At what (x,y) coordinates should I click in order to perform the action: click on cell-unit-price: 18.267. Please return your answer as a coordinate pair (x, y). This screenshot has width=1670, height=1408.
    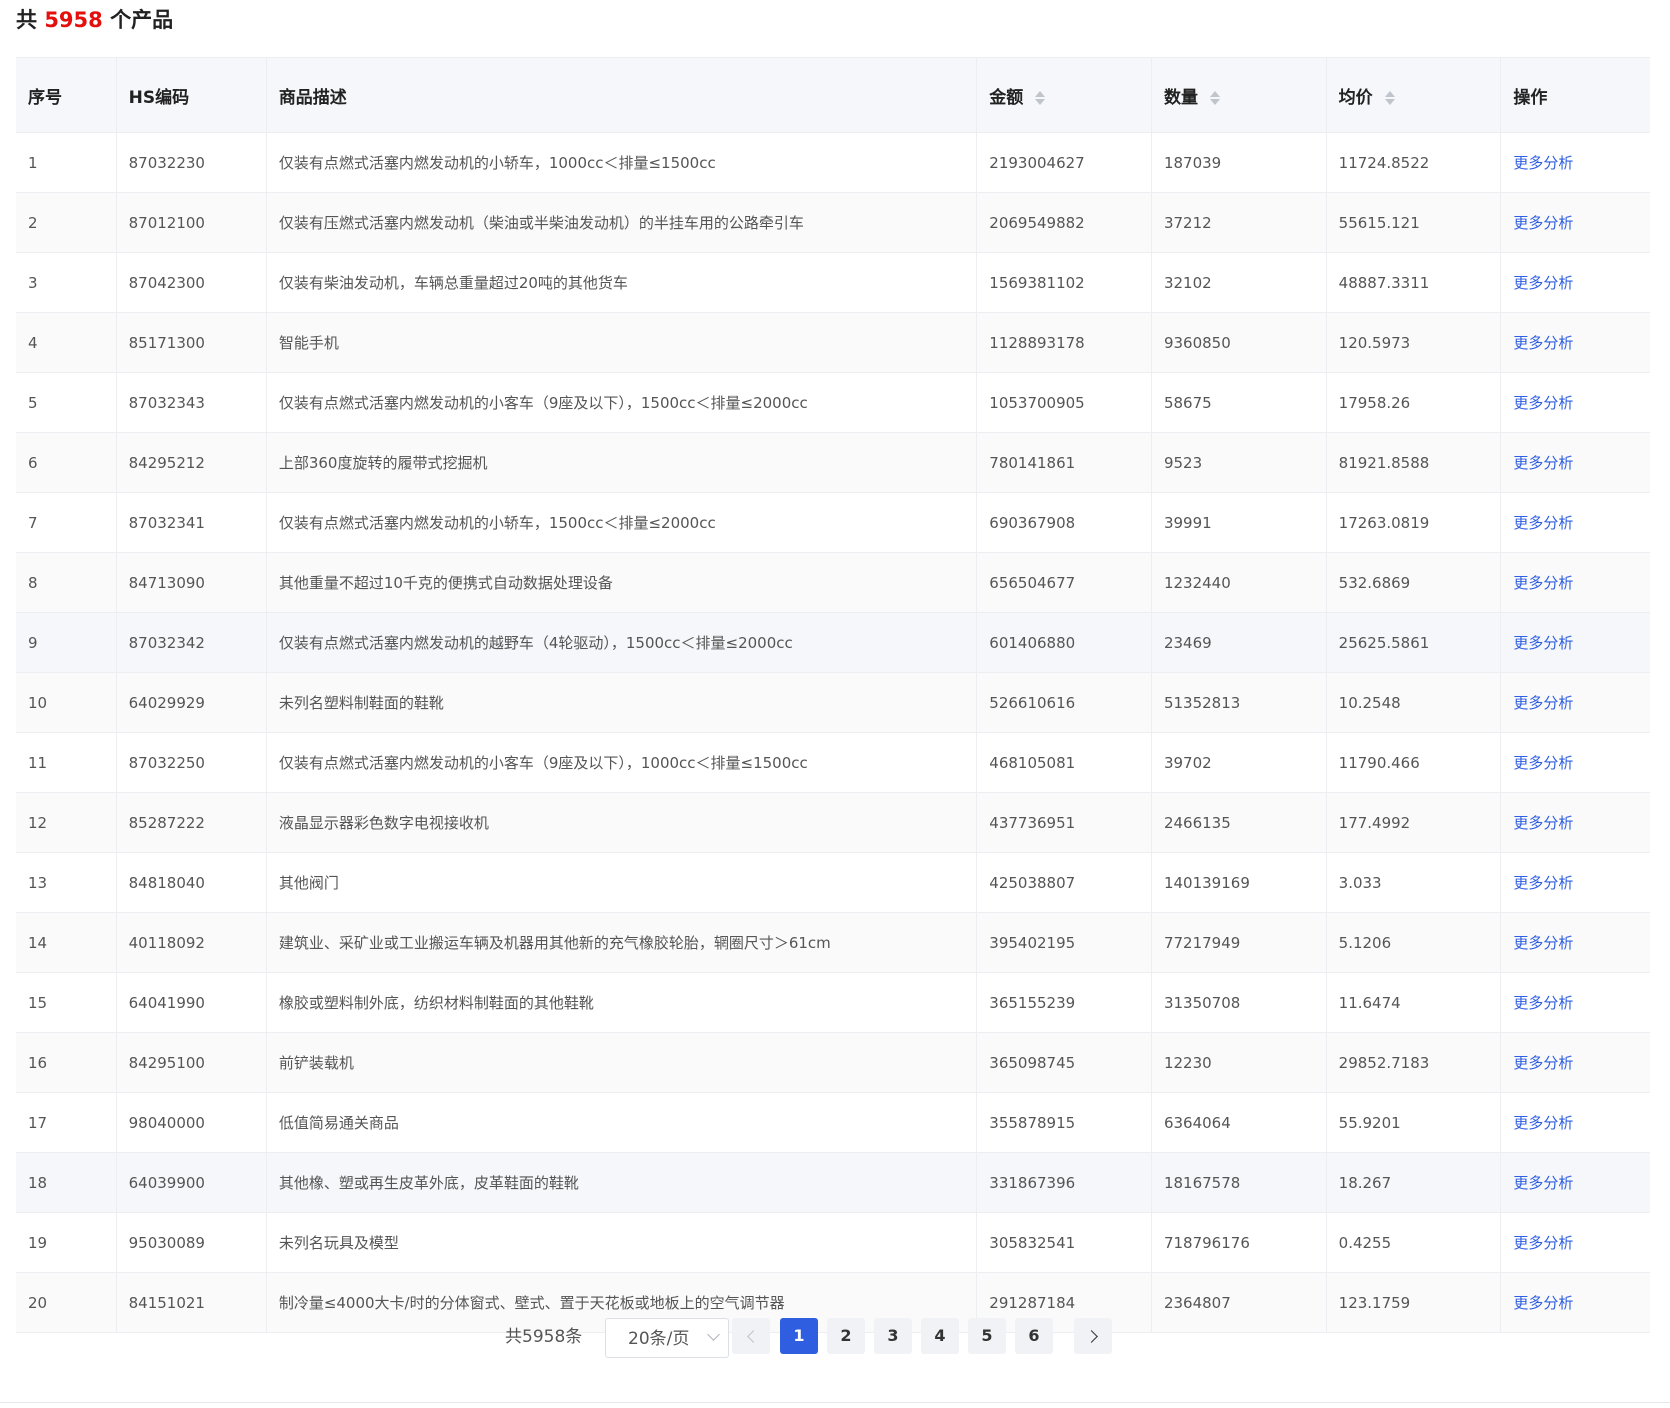
    Looking at the image, I should click on (1414, 1182).